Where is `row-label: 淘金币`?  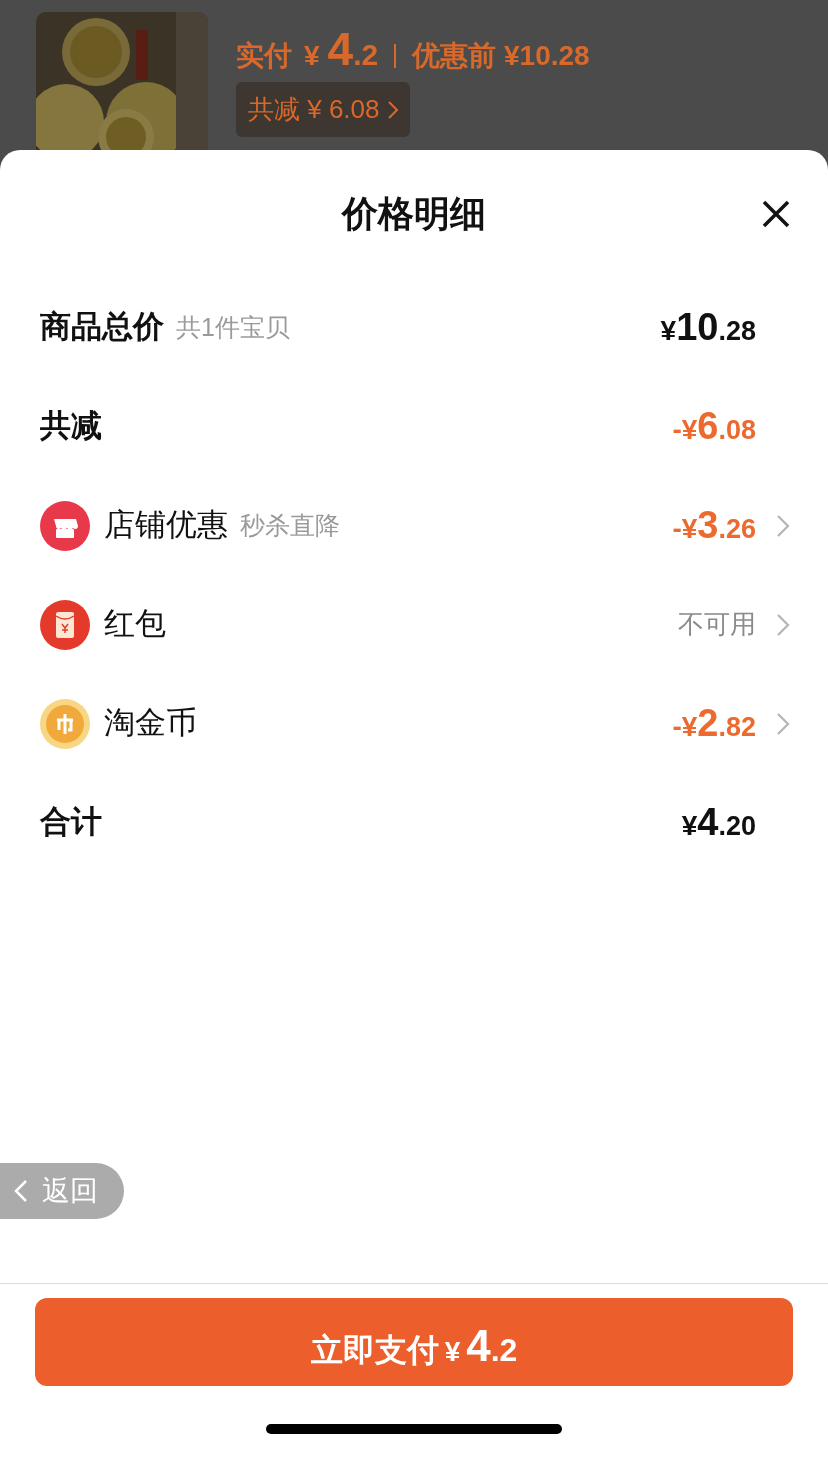 row-label: 淘金币 is located at coordinates (150, 723).